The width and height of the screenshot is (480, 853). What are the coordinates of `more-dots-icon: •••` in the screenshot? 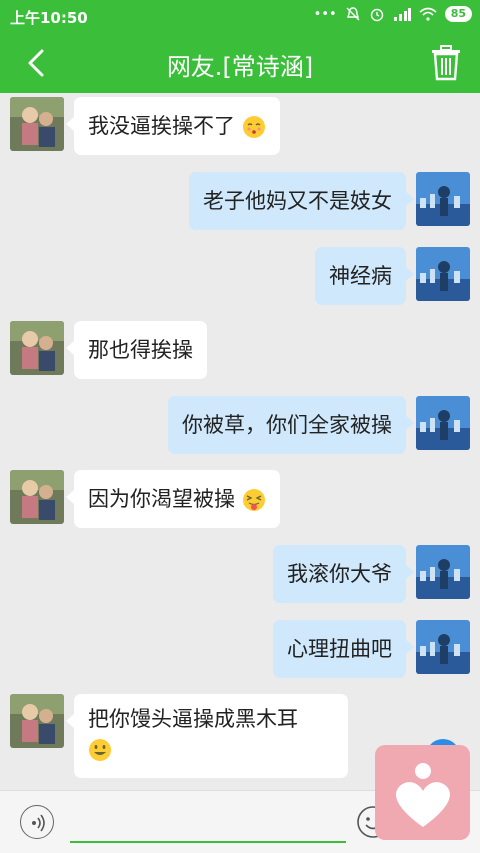 It's located at (325, 14).